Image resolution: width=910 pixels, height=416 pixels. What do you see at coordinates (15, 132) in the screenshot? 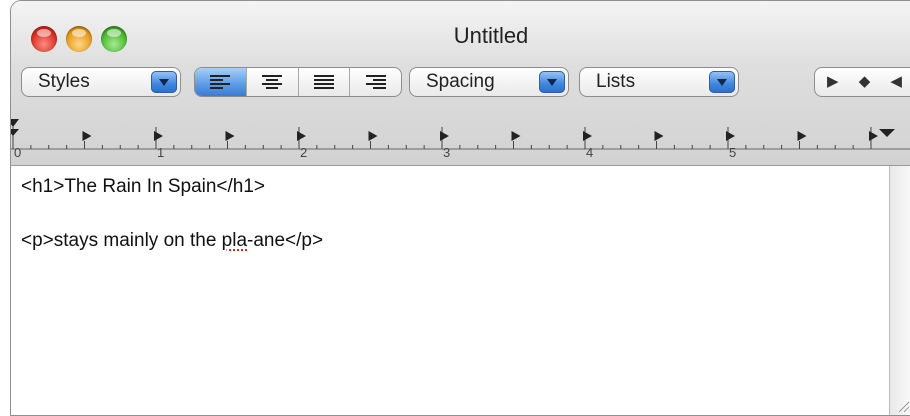
I see `left-indent-marker` at bounding box center [15, 132].